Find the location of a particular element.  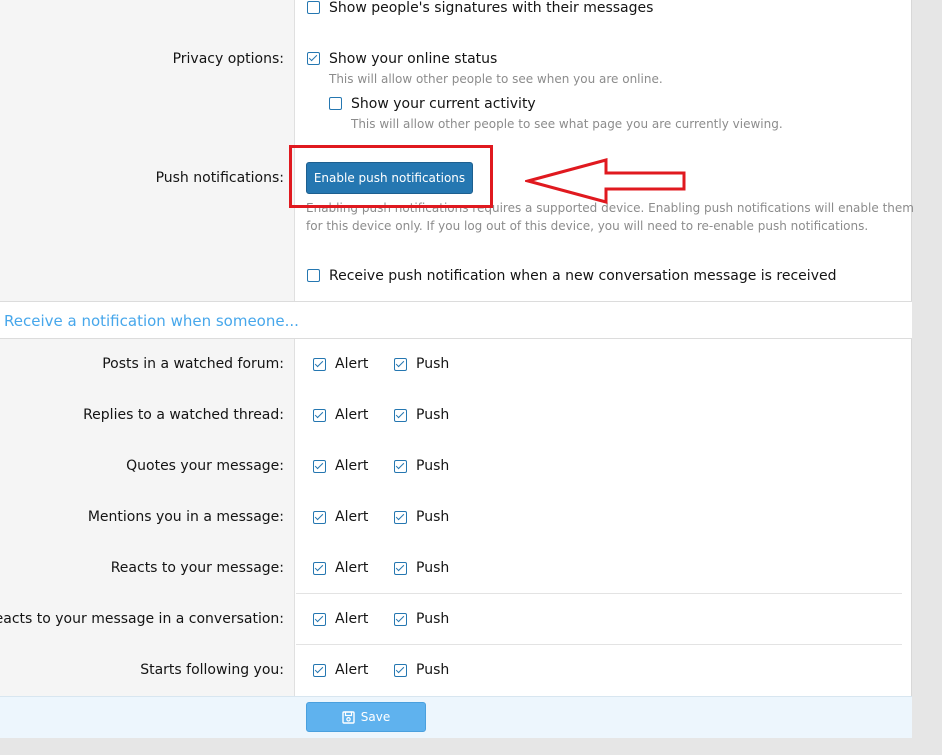

form-footer: Save is located at coordinates (456, 717).